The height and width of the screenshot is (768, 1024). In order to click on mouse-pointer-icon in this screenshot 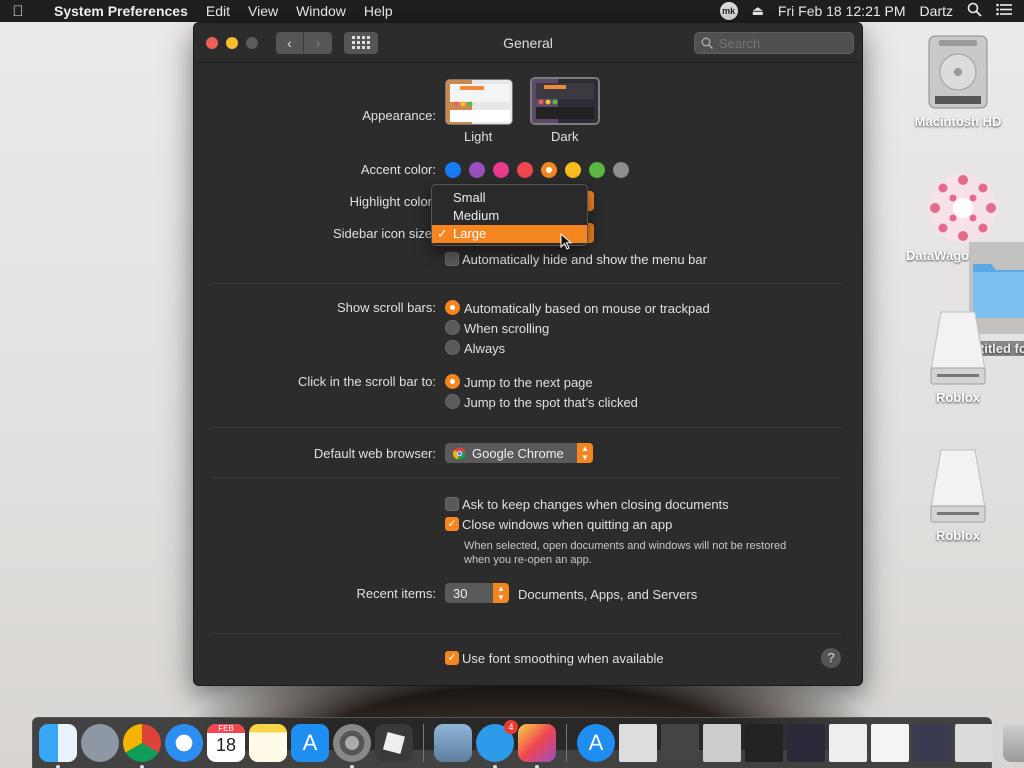, I will do `click(566, 241)`.